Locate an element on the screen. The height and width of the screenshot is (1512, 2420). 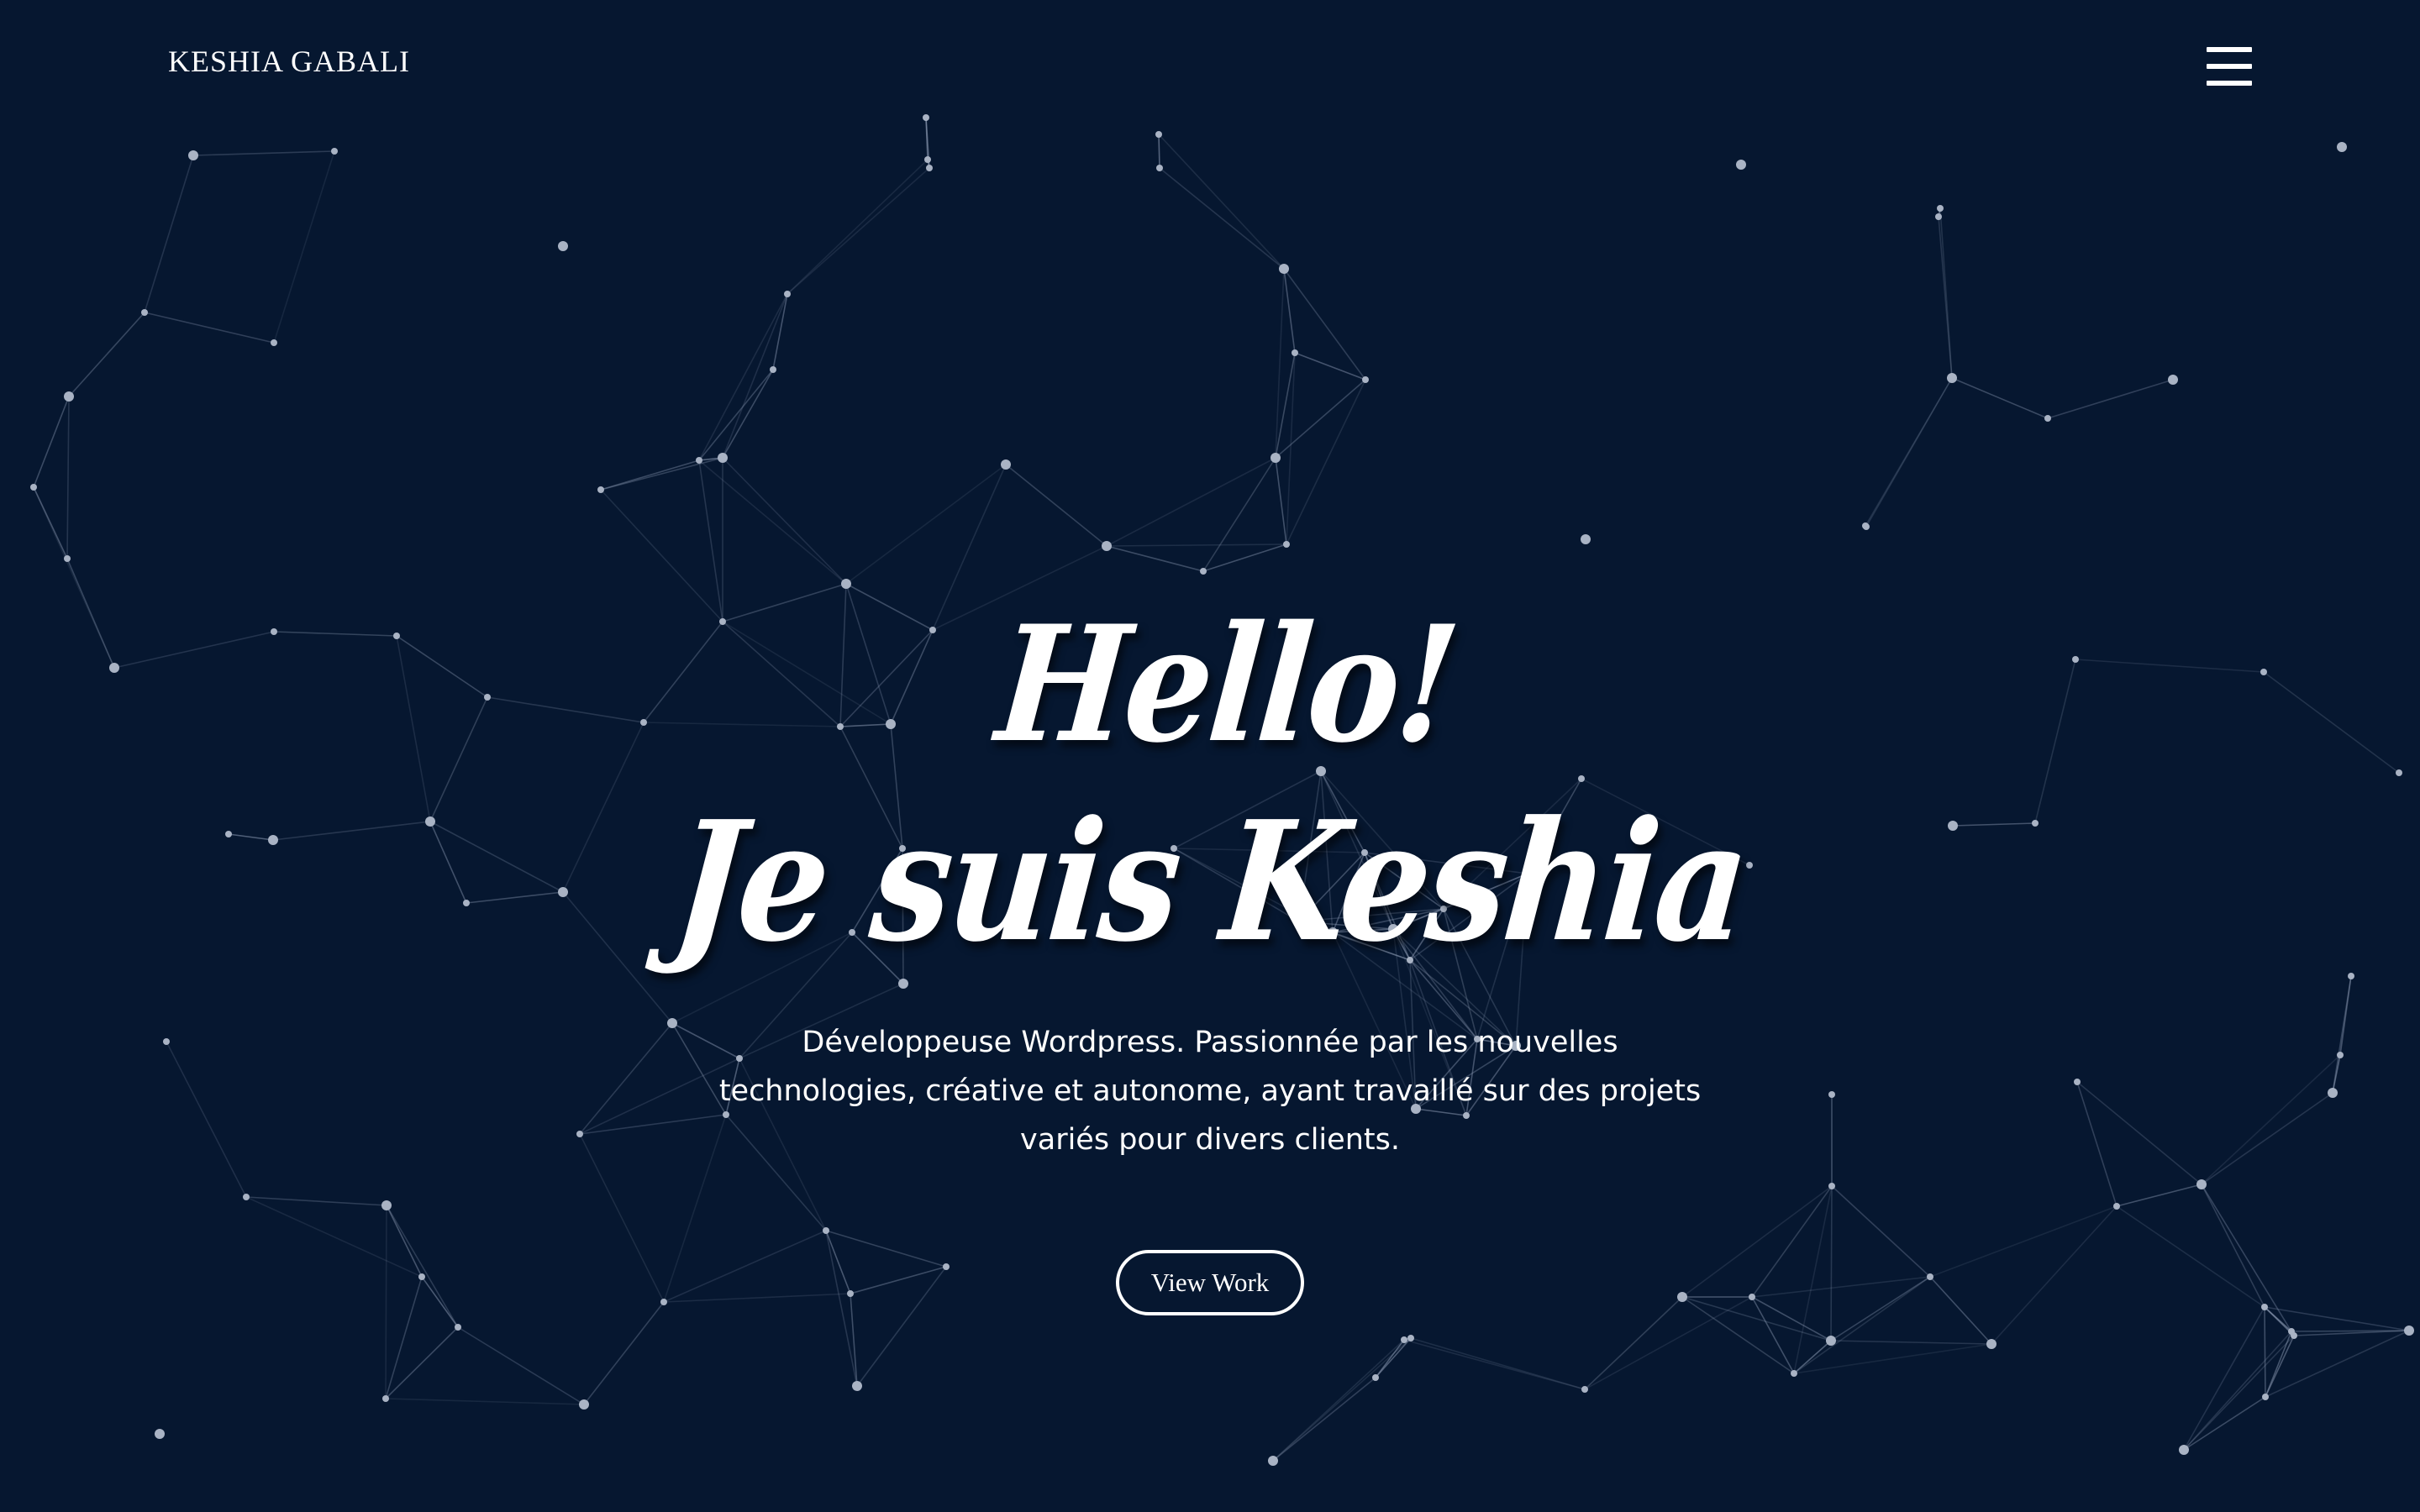
hamburger-menu-icon is located at coordinates (2229, 66).